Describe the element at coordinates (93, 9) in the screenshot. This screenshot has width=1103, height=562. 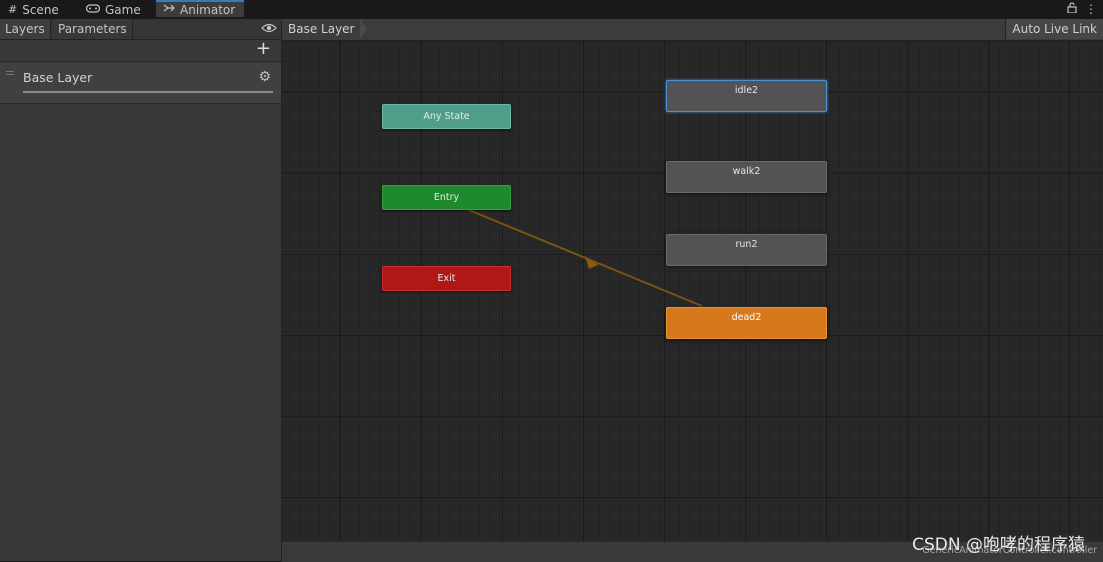
I see `gamepad-icon` at that location.